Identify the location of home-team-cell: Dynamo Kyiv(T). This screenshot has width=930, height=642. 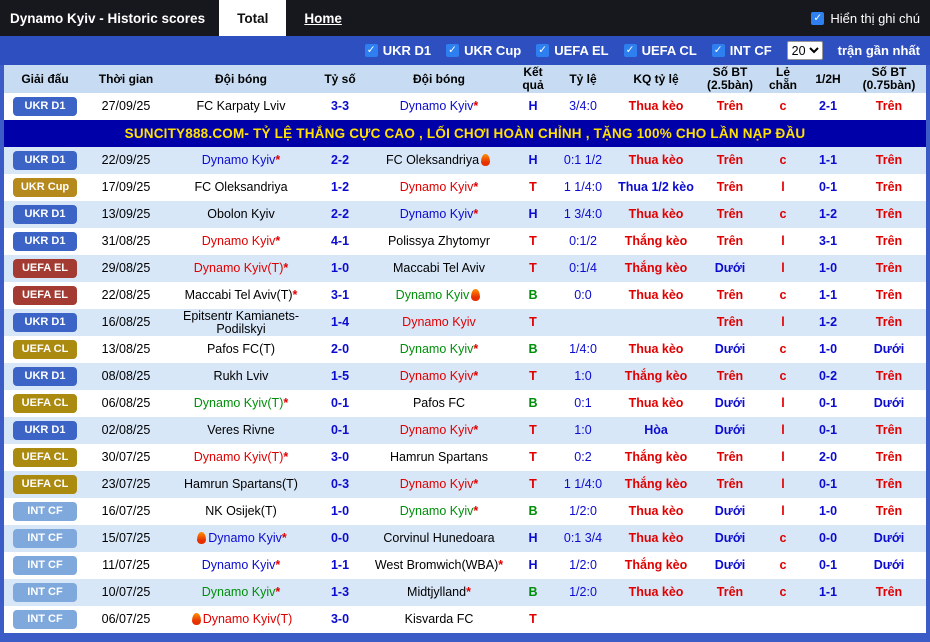
(241, 619).